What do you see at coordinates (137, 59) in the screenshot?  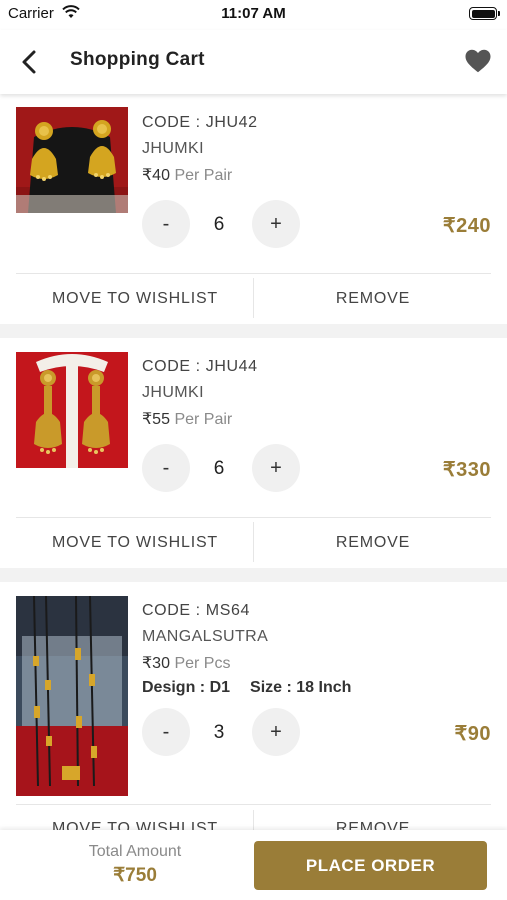 I see `page-title: Shopping Cart` at bounding box center [137, 59].